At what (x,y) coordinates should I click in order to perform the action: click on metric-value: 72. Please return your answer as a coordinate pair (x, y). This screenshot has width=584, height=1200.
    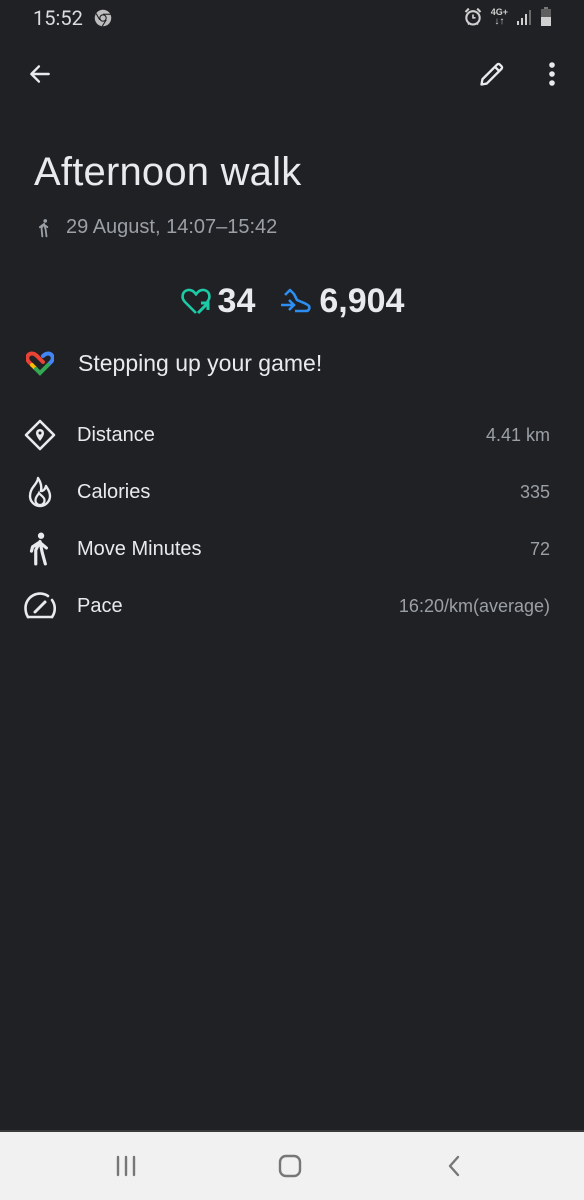
    Looking at the image, I should click on (539, 548).